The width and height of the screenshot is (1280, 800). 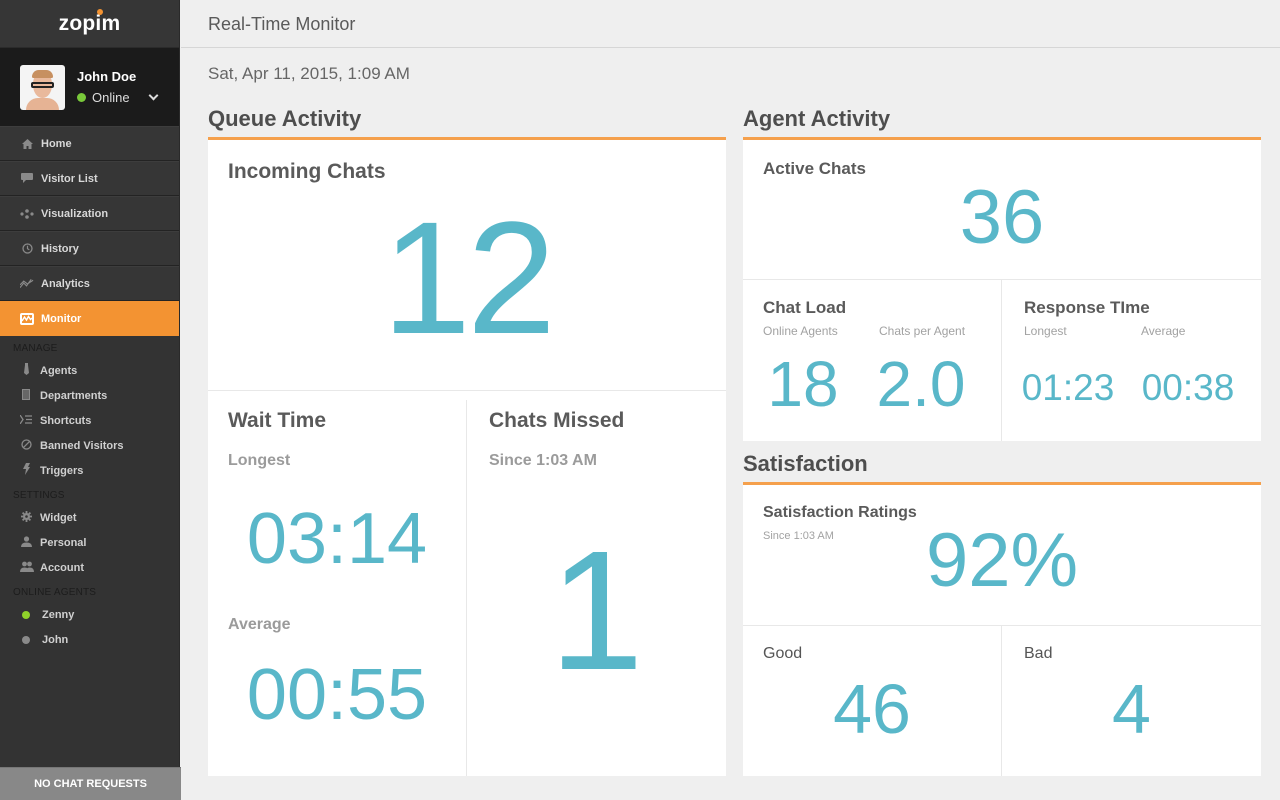 What do you see at coordinates (25, 420) in the screenshot?
I see `shortcuts-icon` at bounding box center [25, 420].